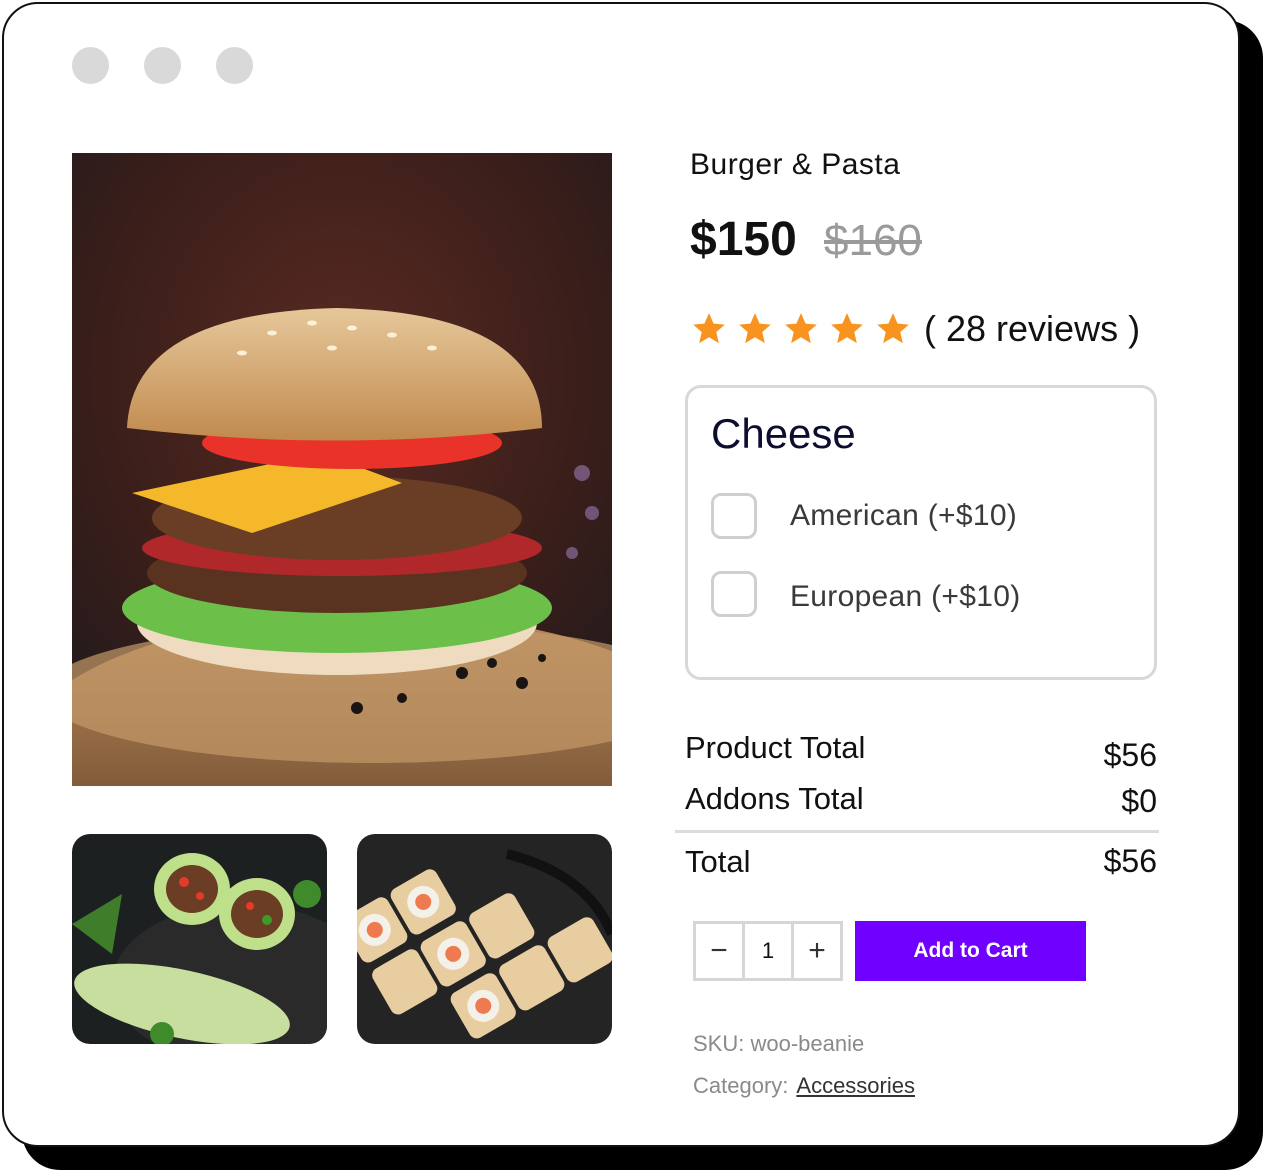 Image resolution: width=1263 pixels, height=1170 pixels. Describe the element at coordinates (719, 951) in the screenshot. I see `quantity-decrease-button: −` at that location.